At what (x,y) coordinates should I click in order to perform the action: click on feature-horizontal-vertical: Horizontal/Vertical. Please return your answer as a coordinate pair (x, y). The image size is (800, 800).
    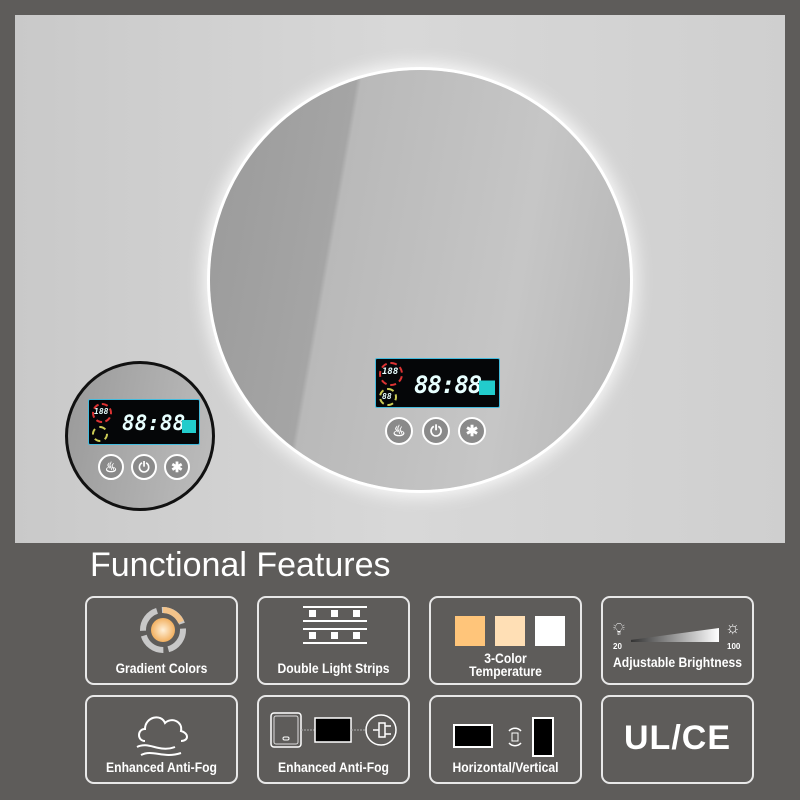
    Looking at the image, I should click on (505, 739).